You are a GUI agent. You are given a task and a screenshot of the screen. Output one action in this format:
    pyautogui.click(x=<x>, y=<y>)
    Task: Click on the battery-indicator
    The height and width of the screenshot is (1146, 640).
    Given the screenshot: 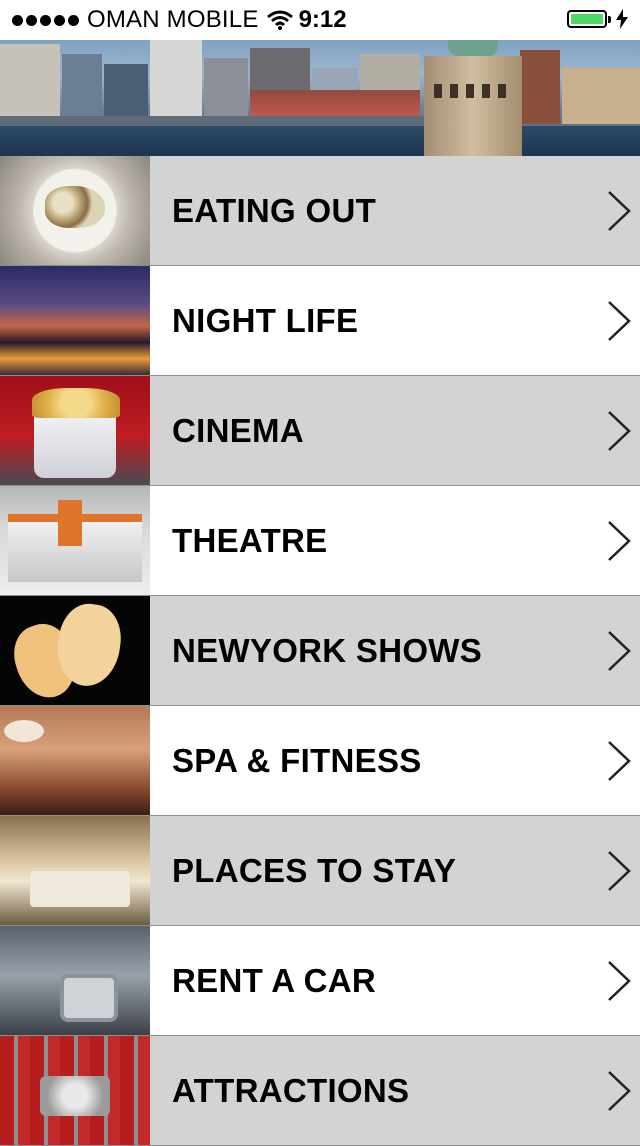 What is the action you would take?
    pyautogui.click(x=597, y=19)
    